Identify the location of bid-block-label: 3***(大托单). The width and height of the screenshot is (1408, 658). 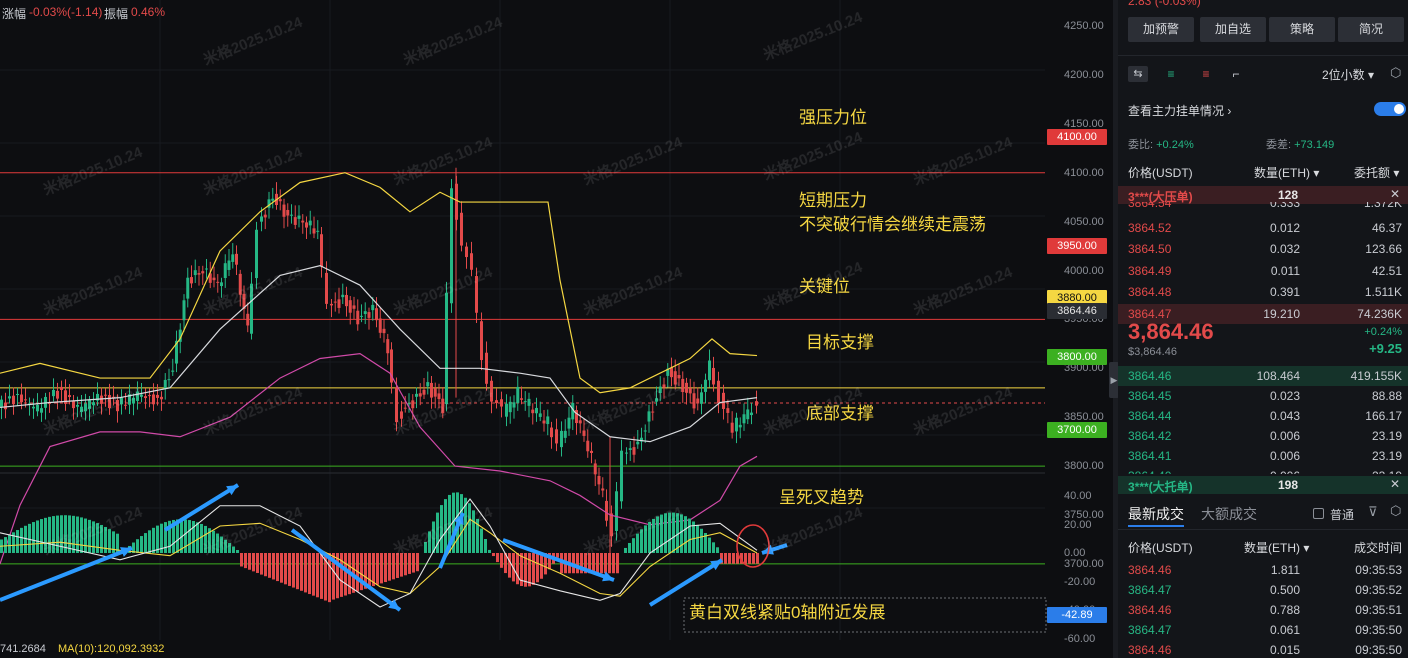
(1160, 487).